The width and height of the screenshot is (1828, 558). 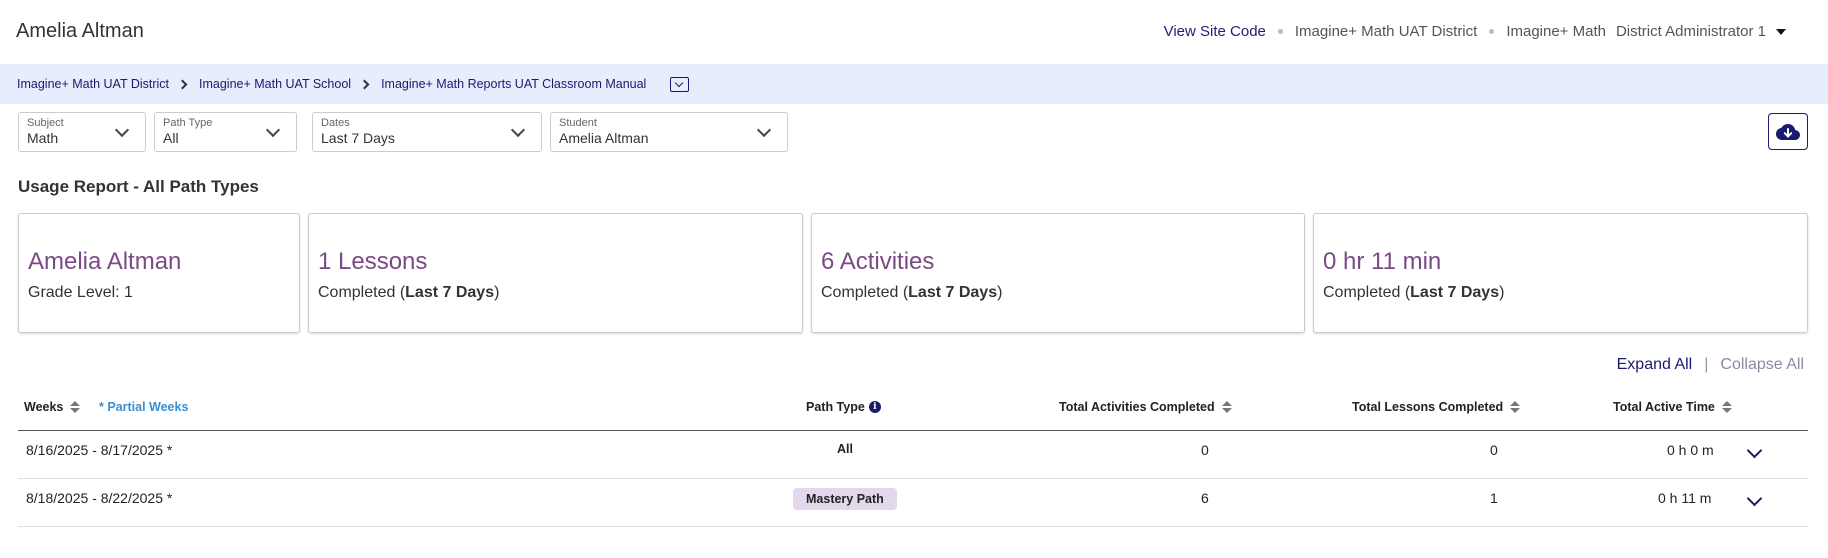 I want to click on collapse-all-link: Collapse All, so click(x=1762, y=365).